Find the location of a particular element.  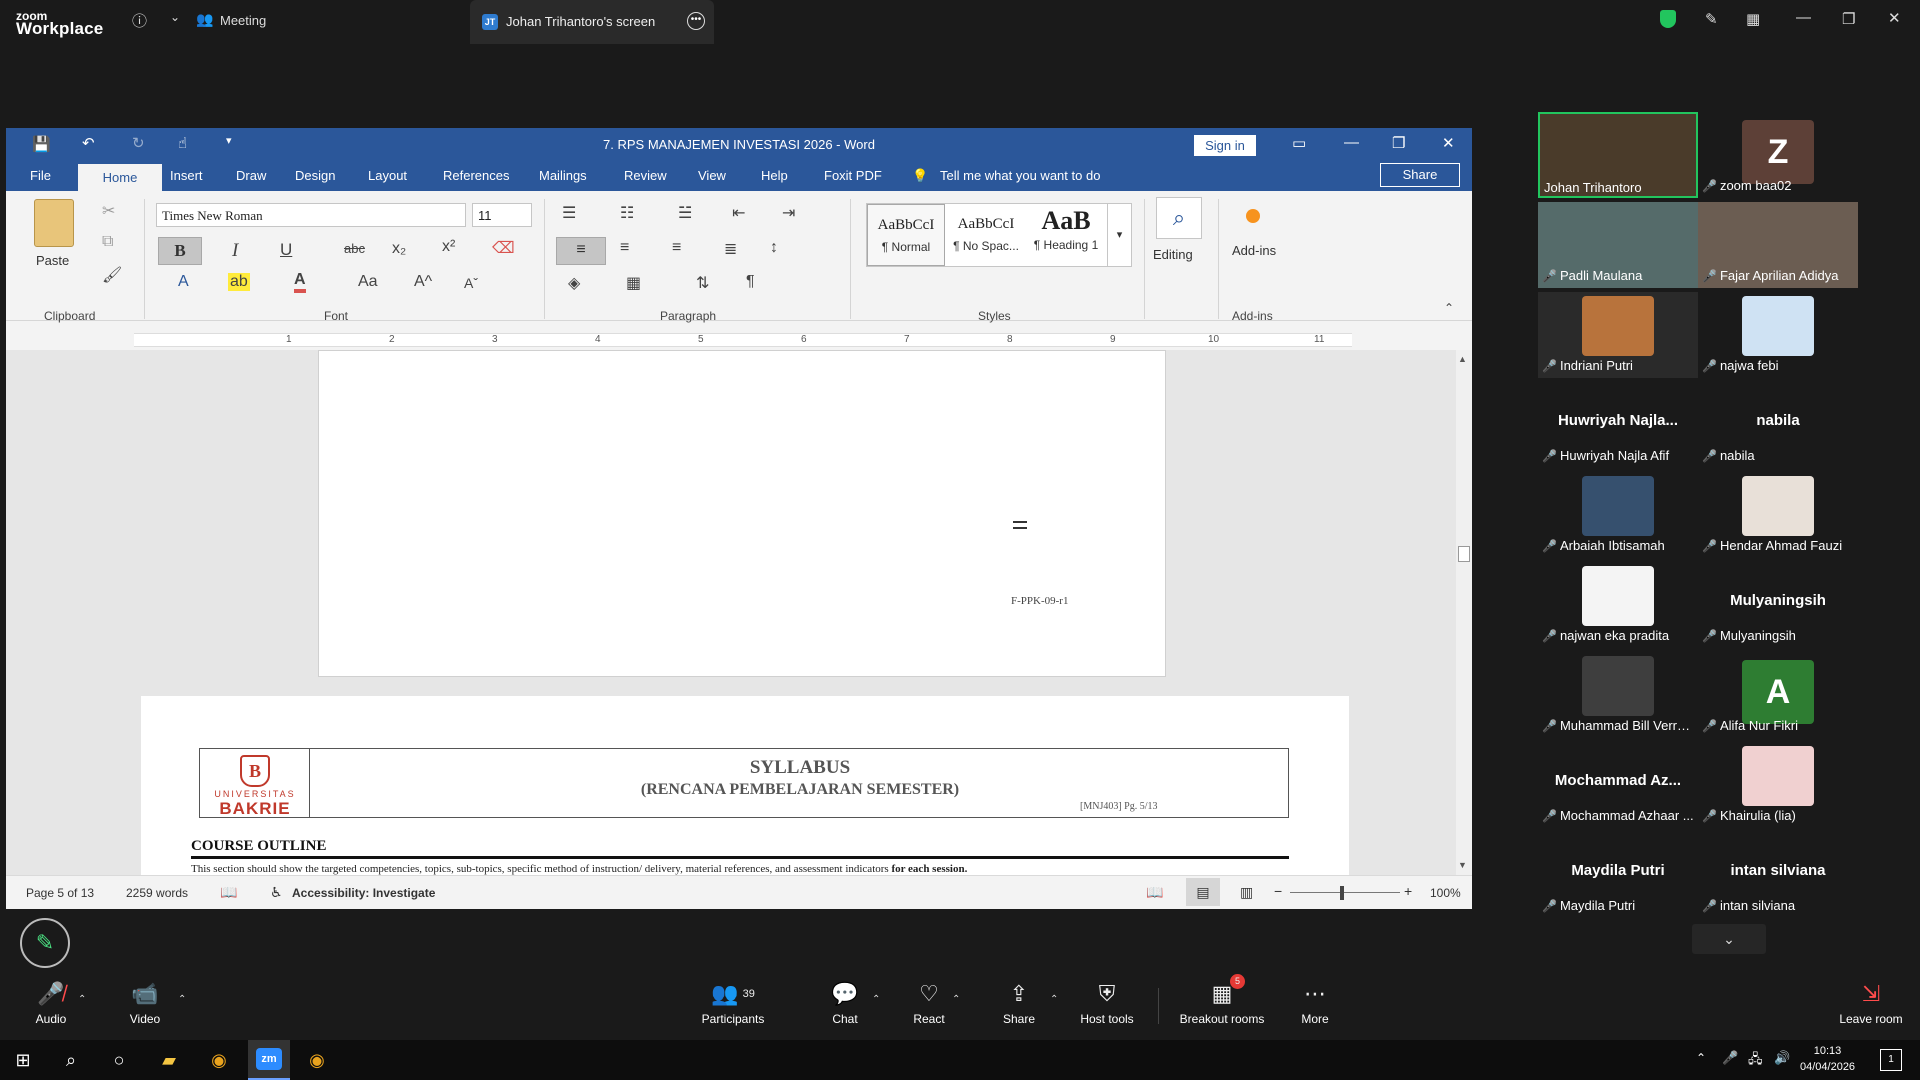

proofing-icon: 📖 is located at coordinates (228, 892).